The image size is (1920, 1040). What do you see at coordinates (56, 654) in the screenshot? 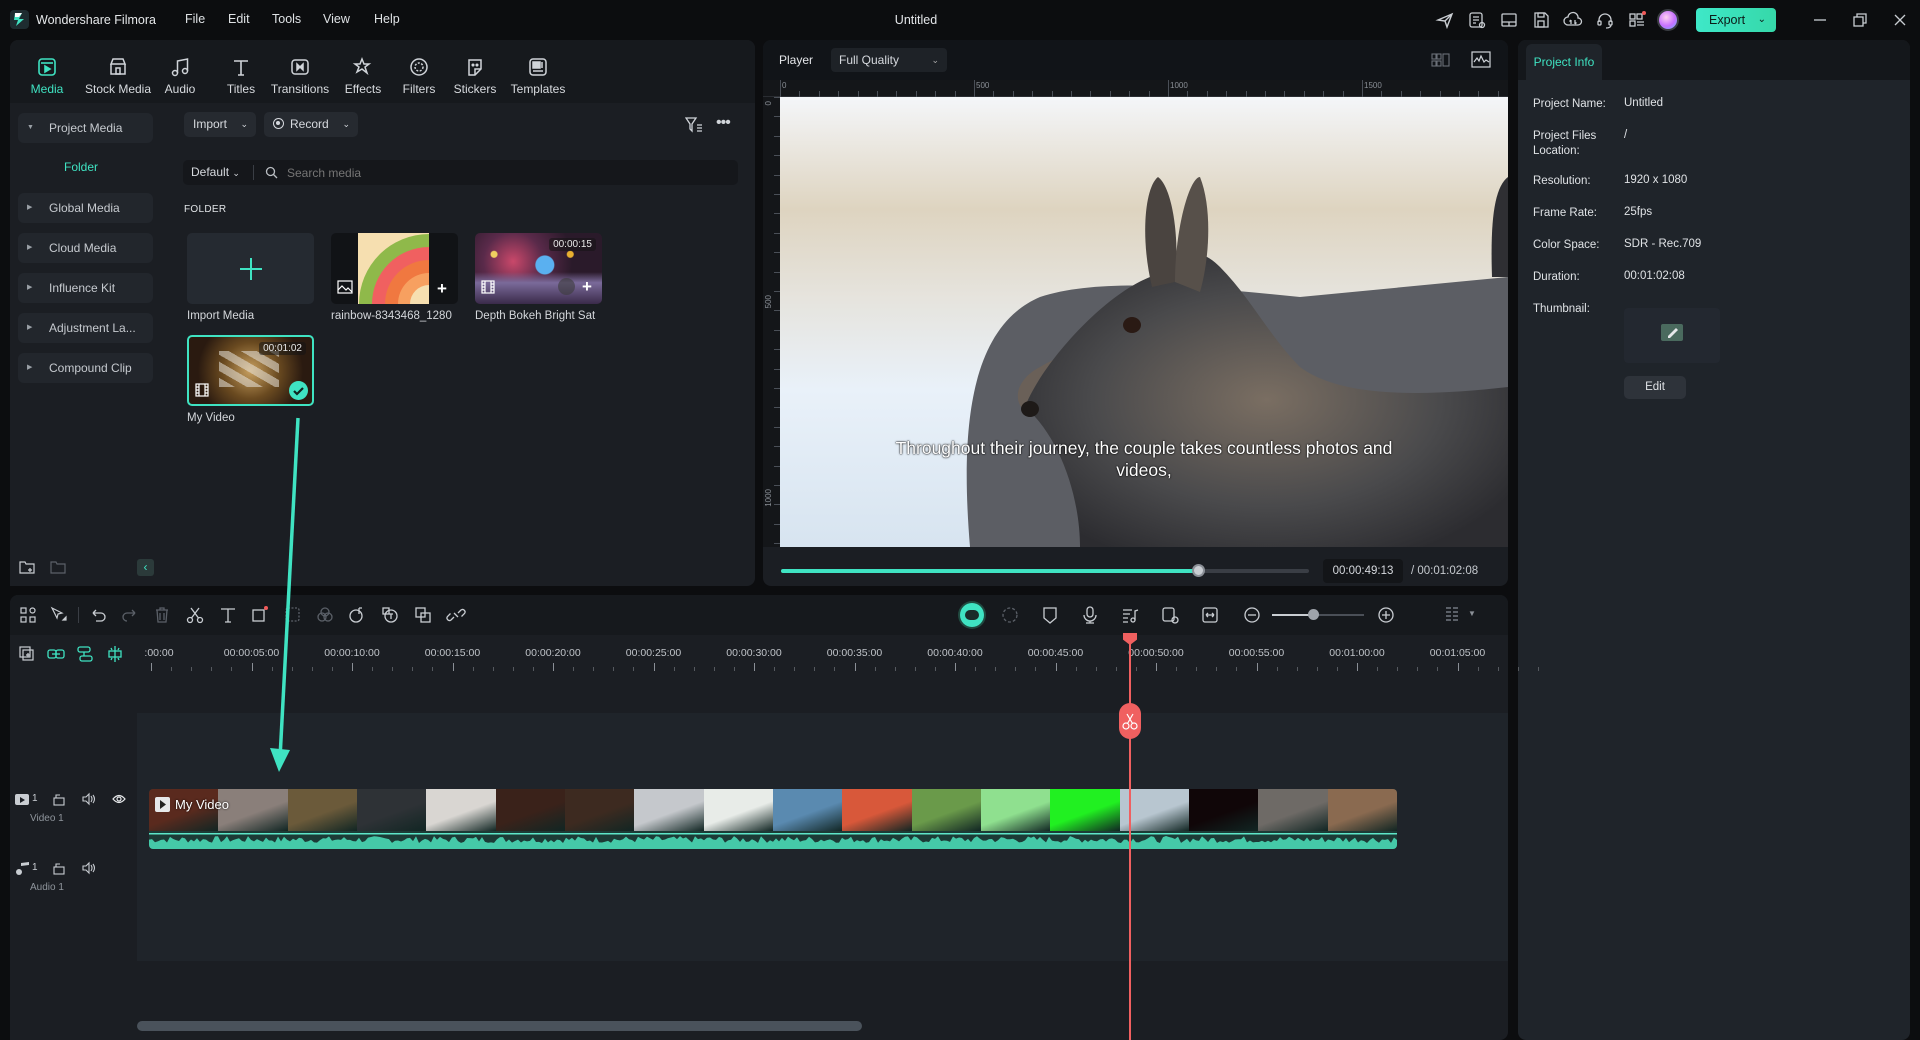
I see `link-clips-icon` at bounding box center [56, 654].